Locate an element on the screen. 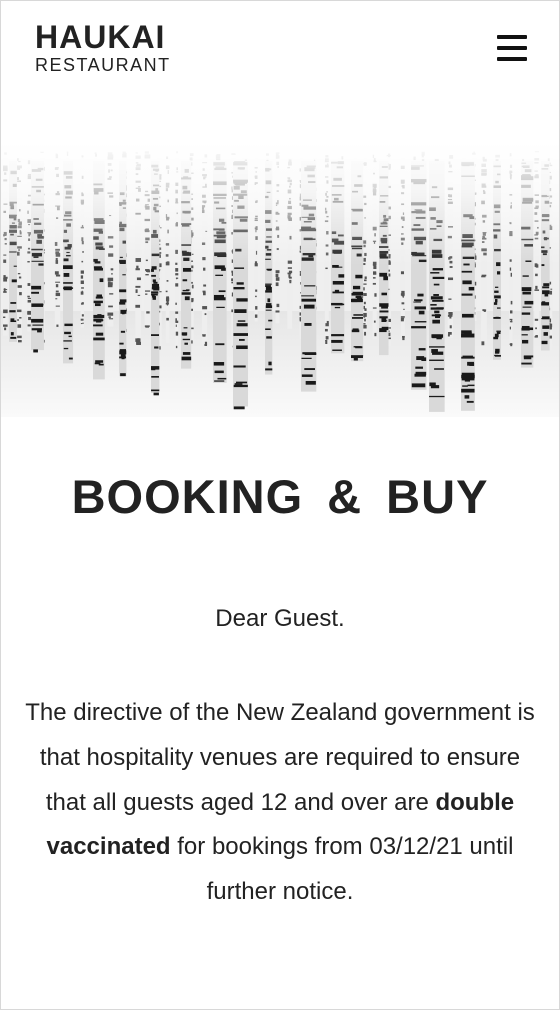 The height and width of the screenshot is (1010, 560). notice-bold-vaccinated: vaccinated is located at coordinates (108, 847).